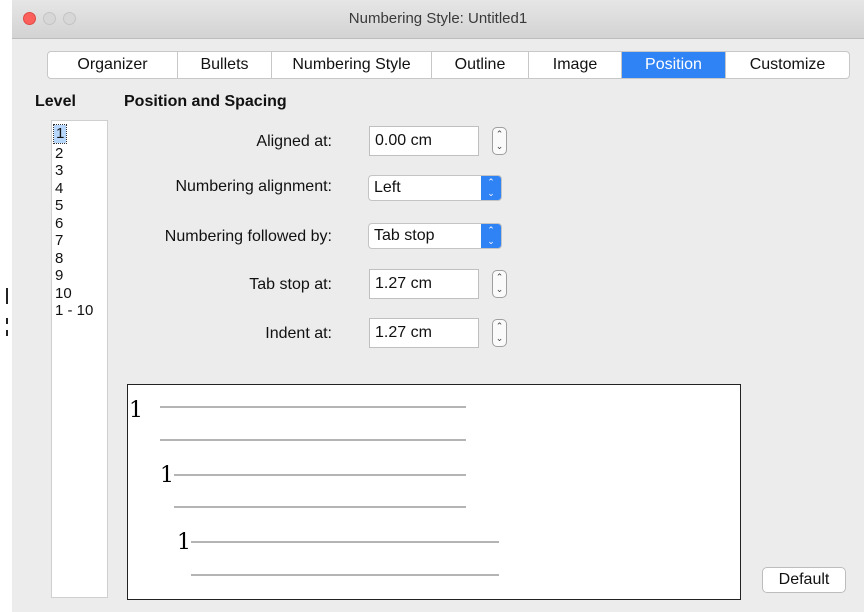 The width and height of the screenshot is (864, 612). What do you see at coordinates (60, 134) in the screenshot?
I see `level-item-1: 1` at bounding box center [60, 134].